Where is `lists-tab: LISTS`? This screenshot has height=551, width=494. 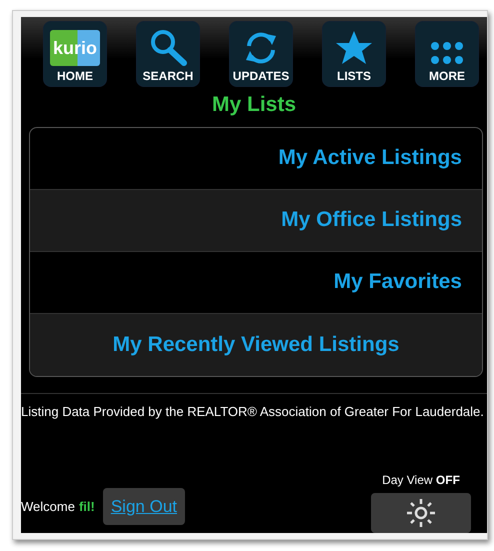
lists-tab: LISTS is located at coordinates (354, 54).